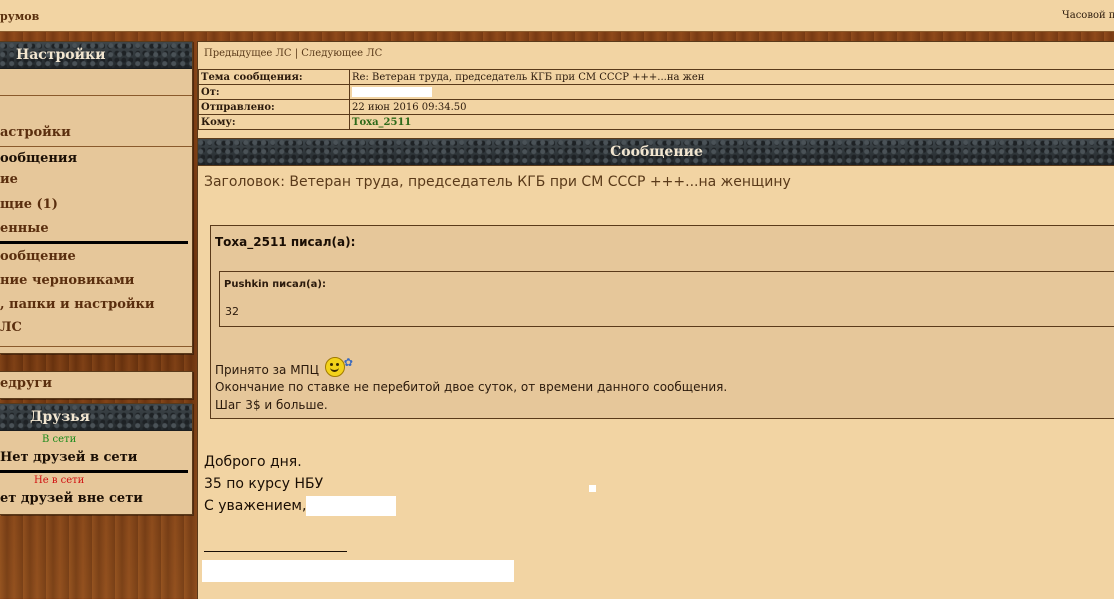 The height and width of the screenshot is (599, 1114). What do you see at coordinates (274, 107) in the screenshot?
I see `sent-label: Отправлено:` at bounding box center [274, 107].